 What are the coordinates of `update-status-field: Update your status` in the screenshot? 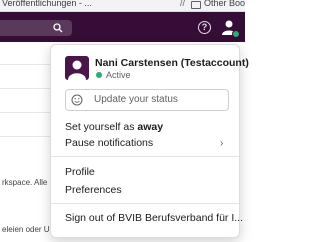 It's located at (147, 100).